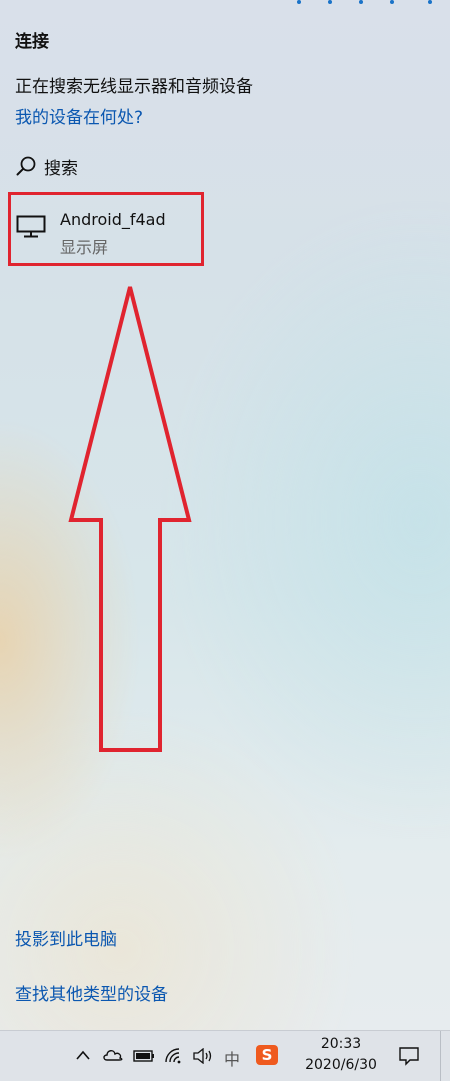 The width and height of the screenshot is (450, 1081). What do you see at coordinates (32, 42) in the screenshot?
I see `panel-title: 连接` at bounding box center [32, 42].